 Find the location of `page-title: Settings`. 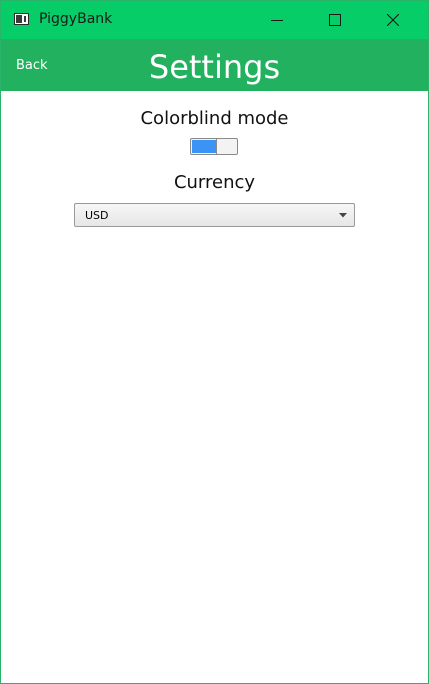

page-title: Settings is located at coordinates (214, 67).